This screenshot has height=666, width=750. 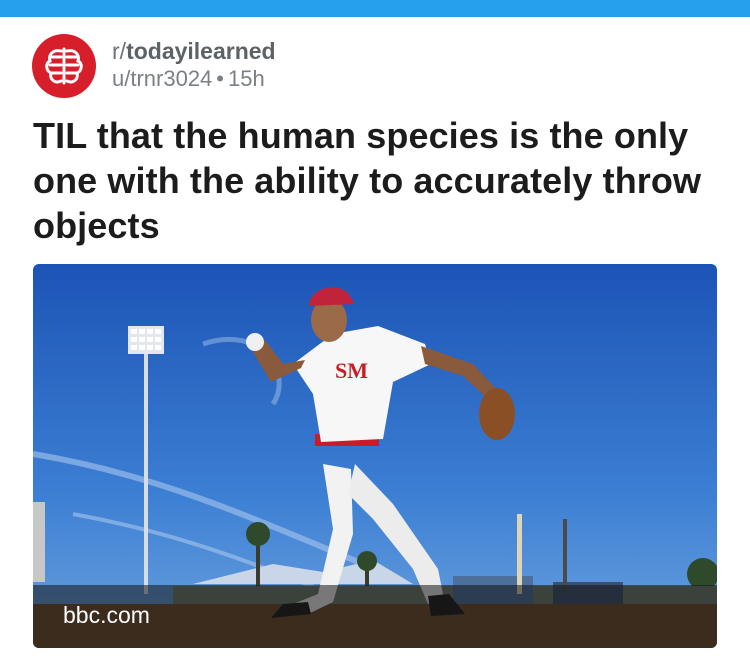 I want to click on brain-icon, so click(x=64, y=66).